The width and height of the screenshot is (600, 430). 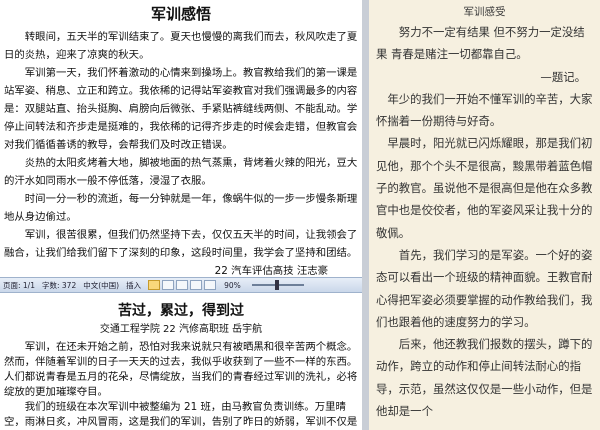 I want to click on byline: 交通工程学院 22 汽修高职班 岳宇航, so click(x=181, y=329).